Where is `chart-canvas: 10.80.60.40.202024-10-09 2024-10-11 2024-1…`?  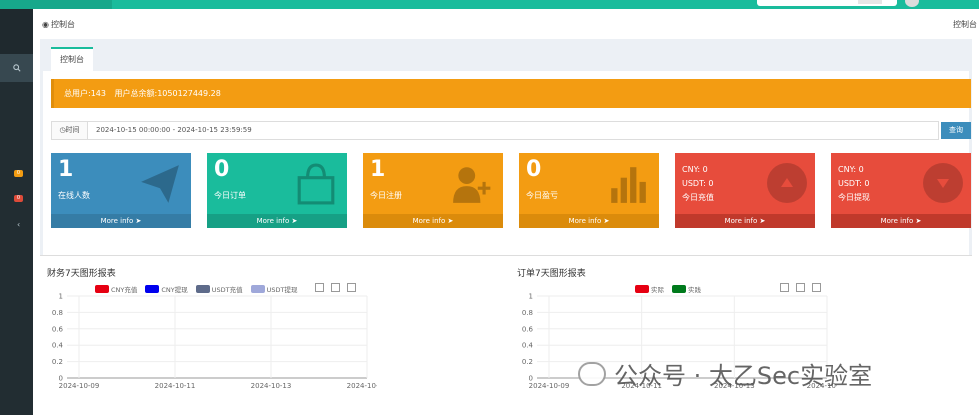 chart-canvas: 10.80.60.40.202024-10-09 2024-10-11 2024-1… is located at coordinates (214, 342).